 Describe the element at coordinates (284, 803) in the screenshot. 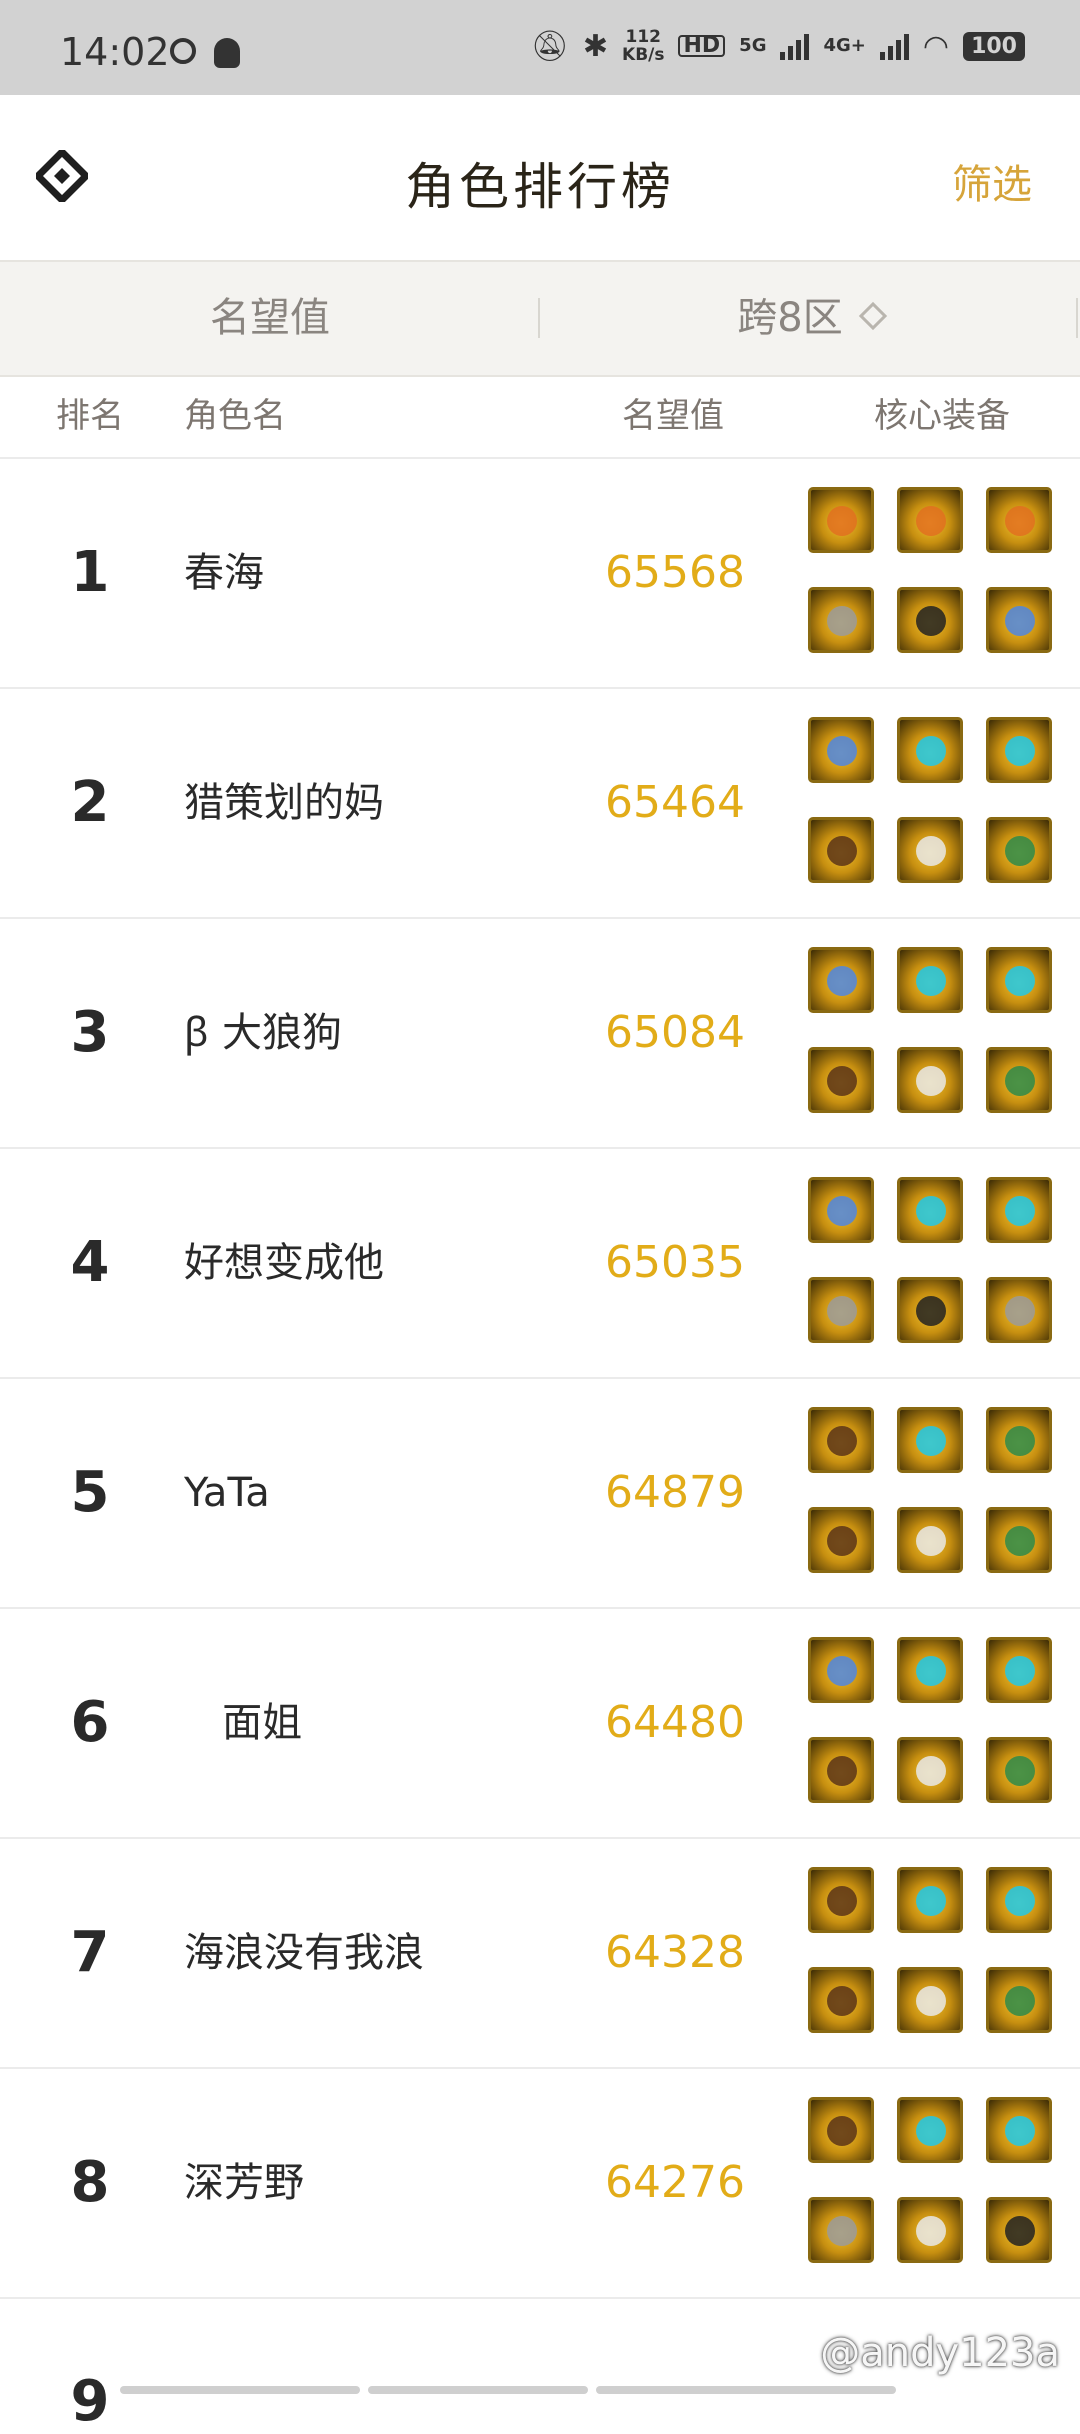

I see `character-name: 猎策划的妈` at that location.